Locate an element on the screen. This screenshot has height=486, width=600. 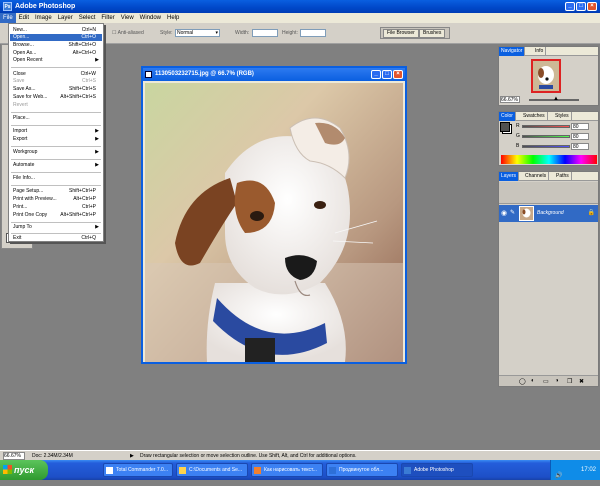
taskbar-item-photoshop: Adobe Photoshop is located at coordinates (437, 470).